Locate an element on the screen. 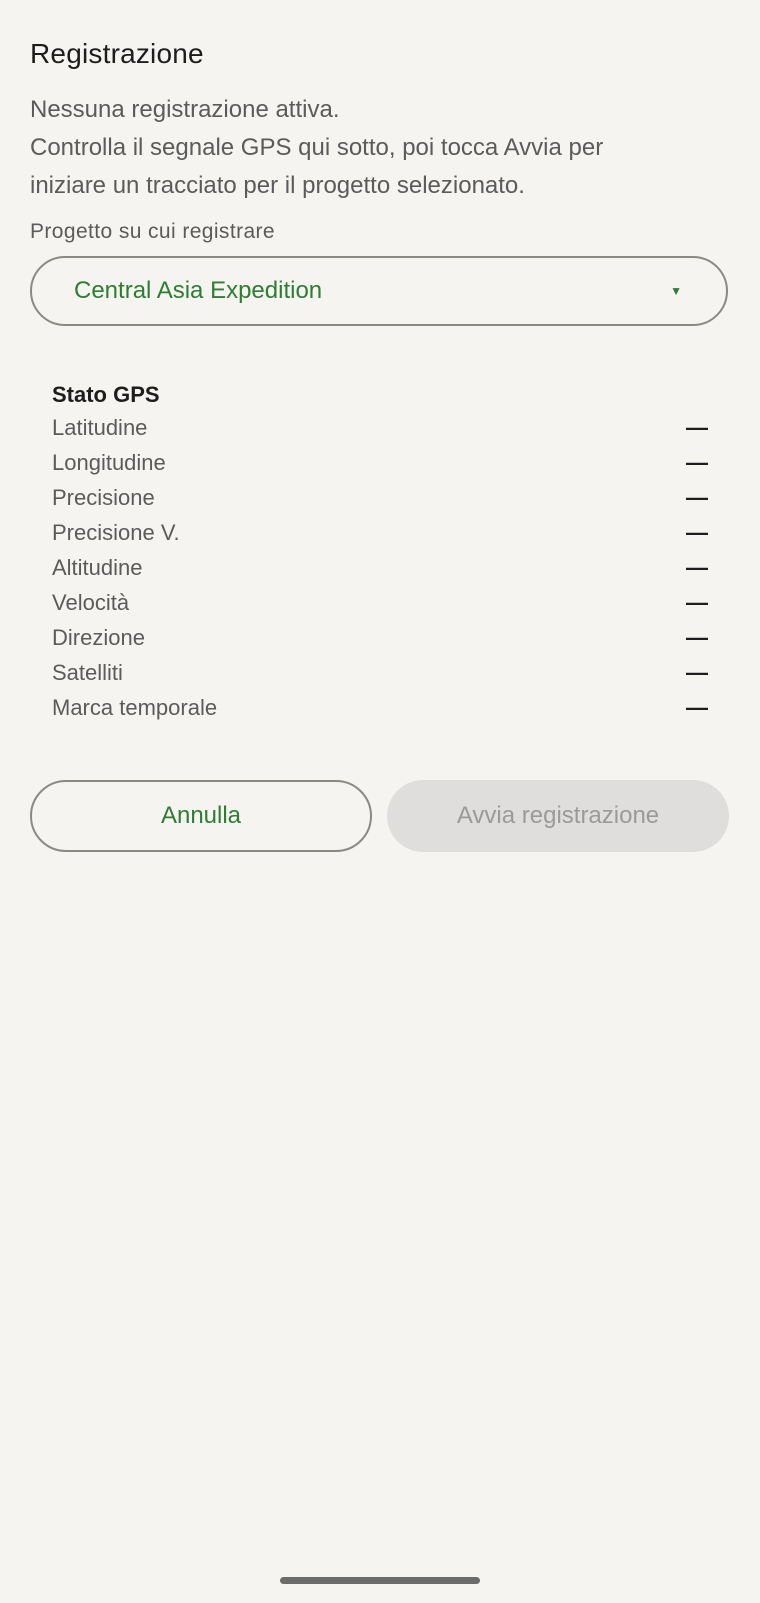 This screenshot has height=1603, width=760. gps-row-heading: Direzione — is located at coordinates (380, 637).